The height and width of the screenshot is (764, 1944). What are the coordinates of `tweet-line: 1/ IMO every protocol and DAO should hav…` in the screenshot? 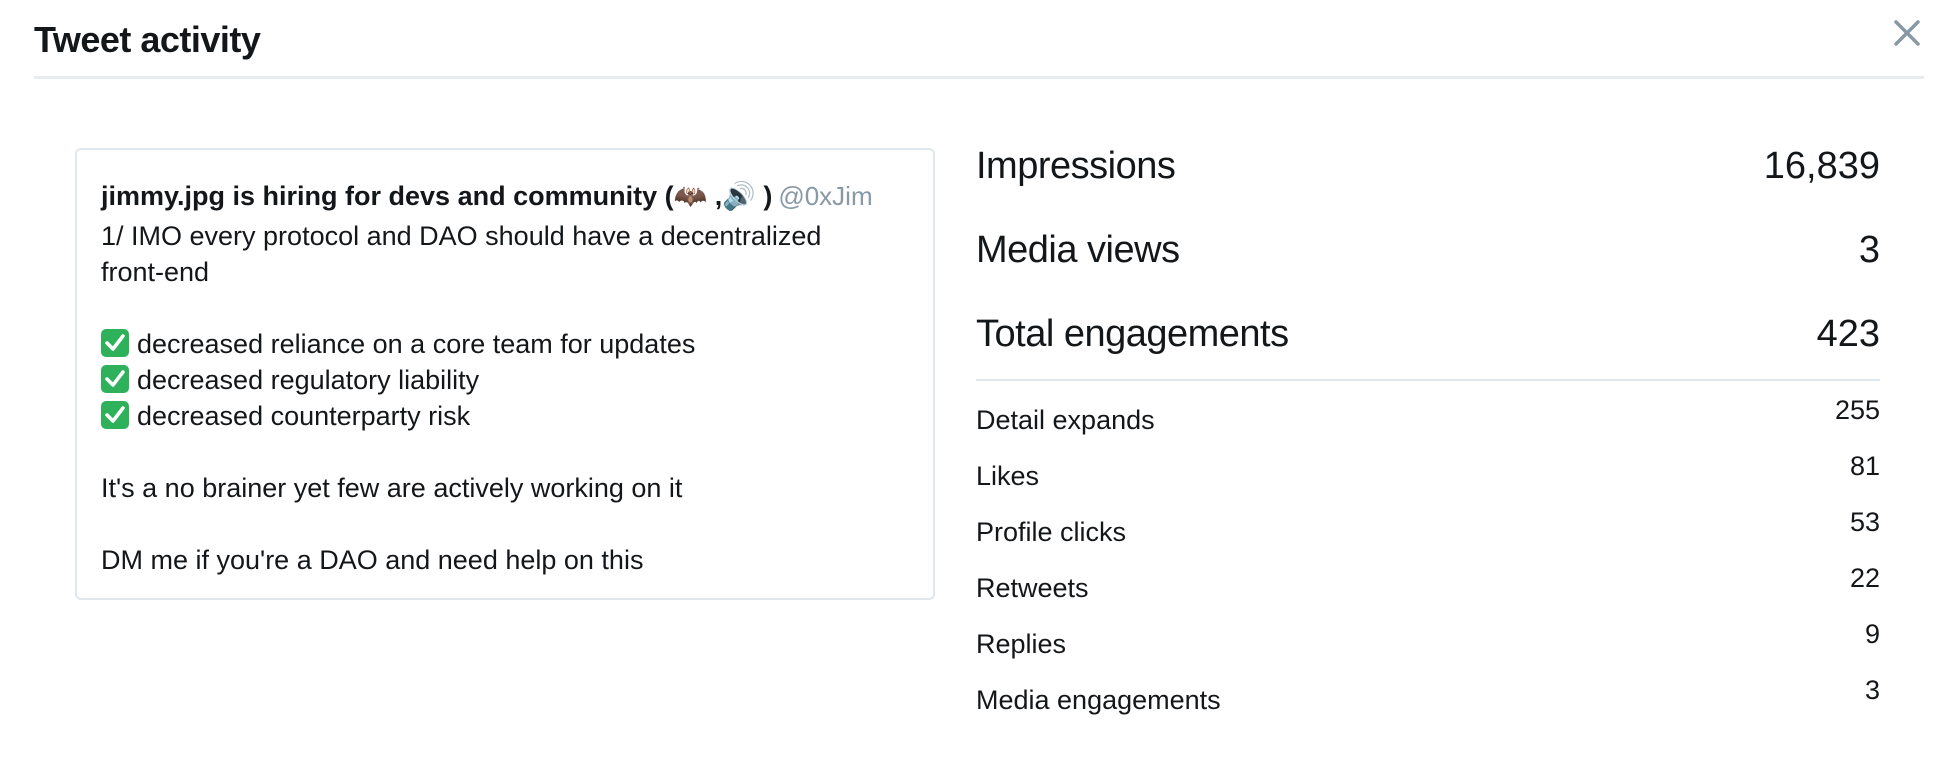 It's located at (461, 236).